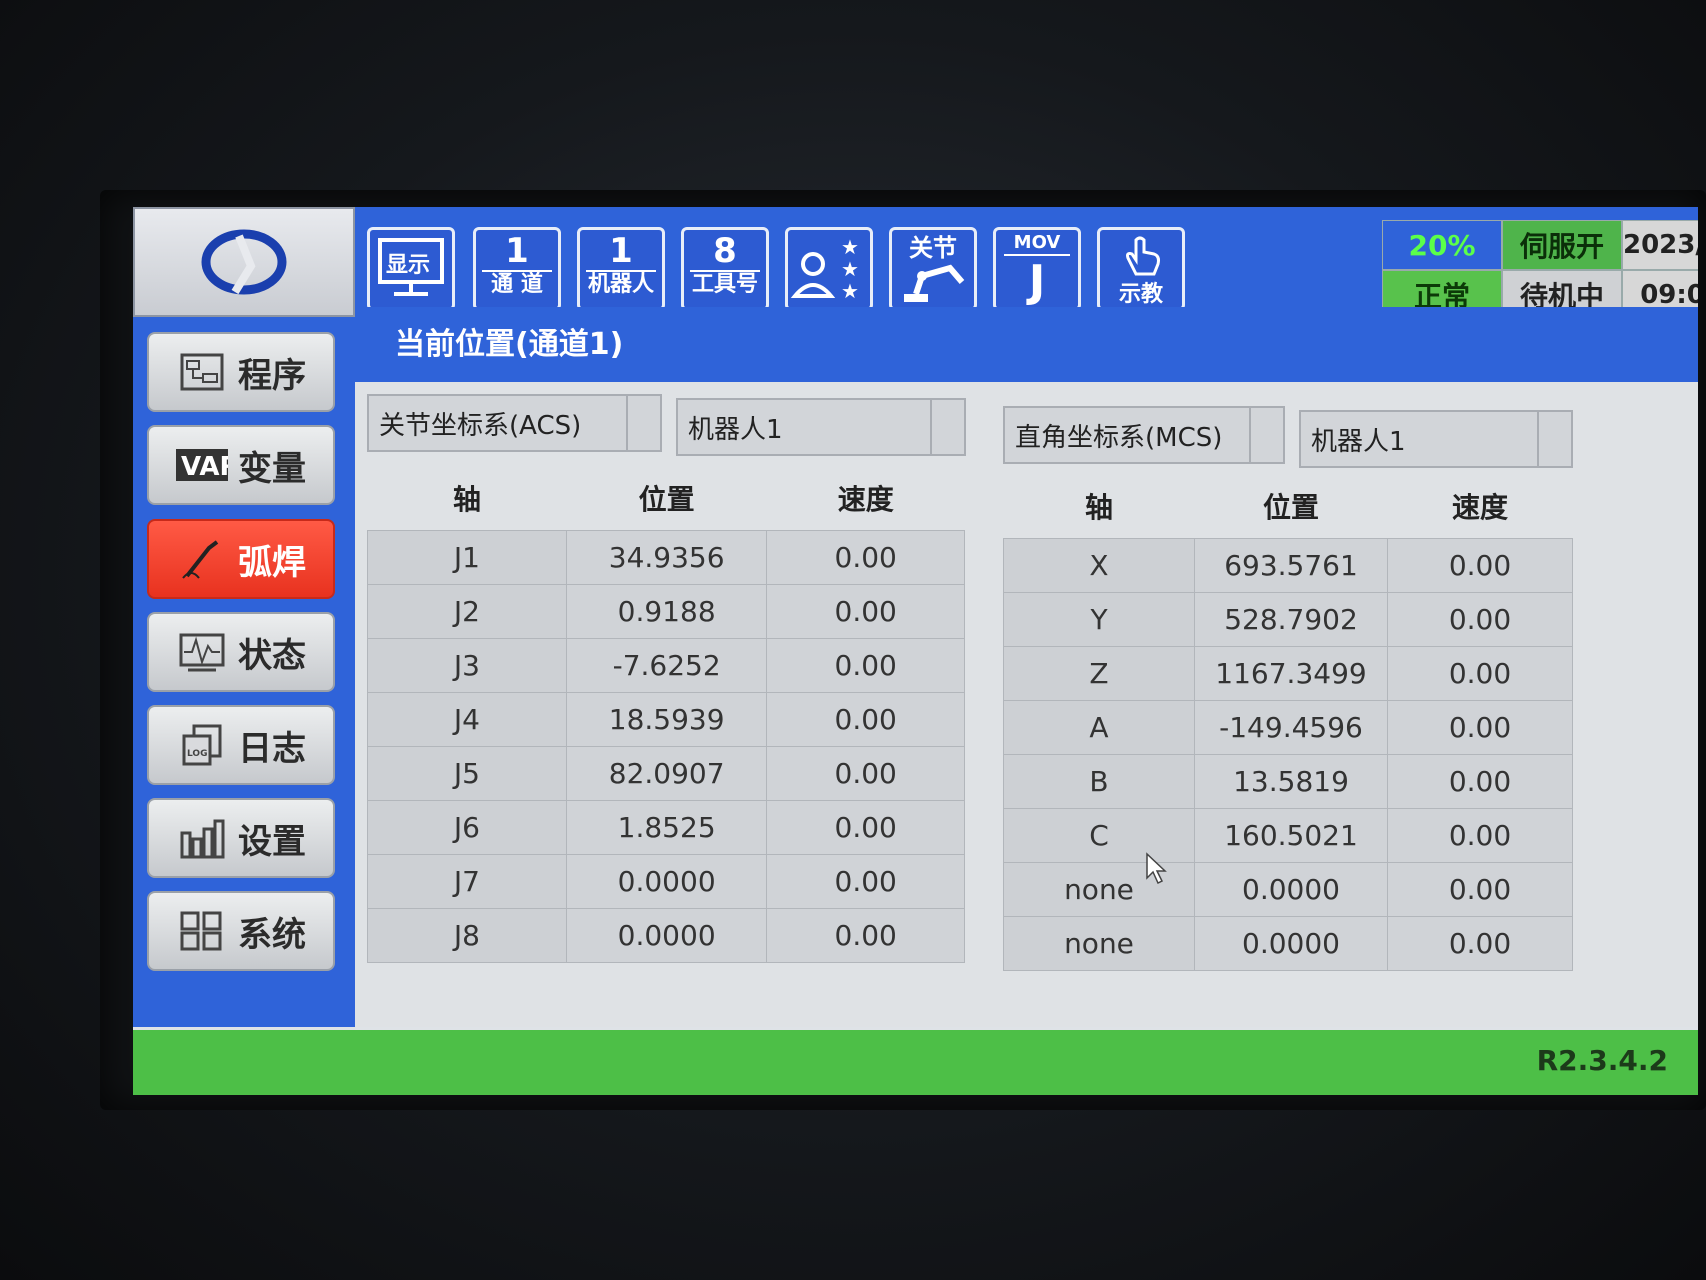  I want to click on axis-cell: A, so click(1099, 727).